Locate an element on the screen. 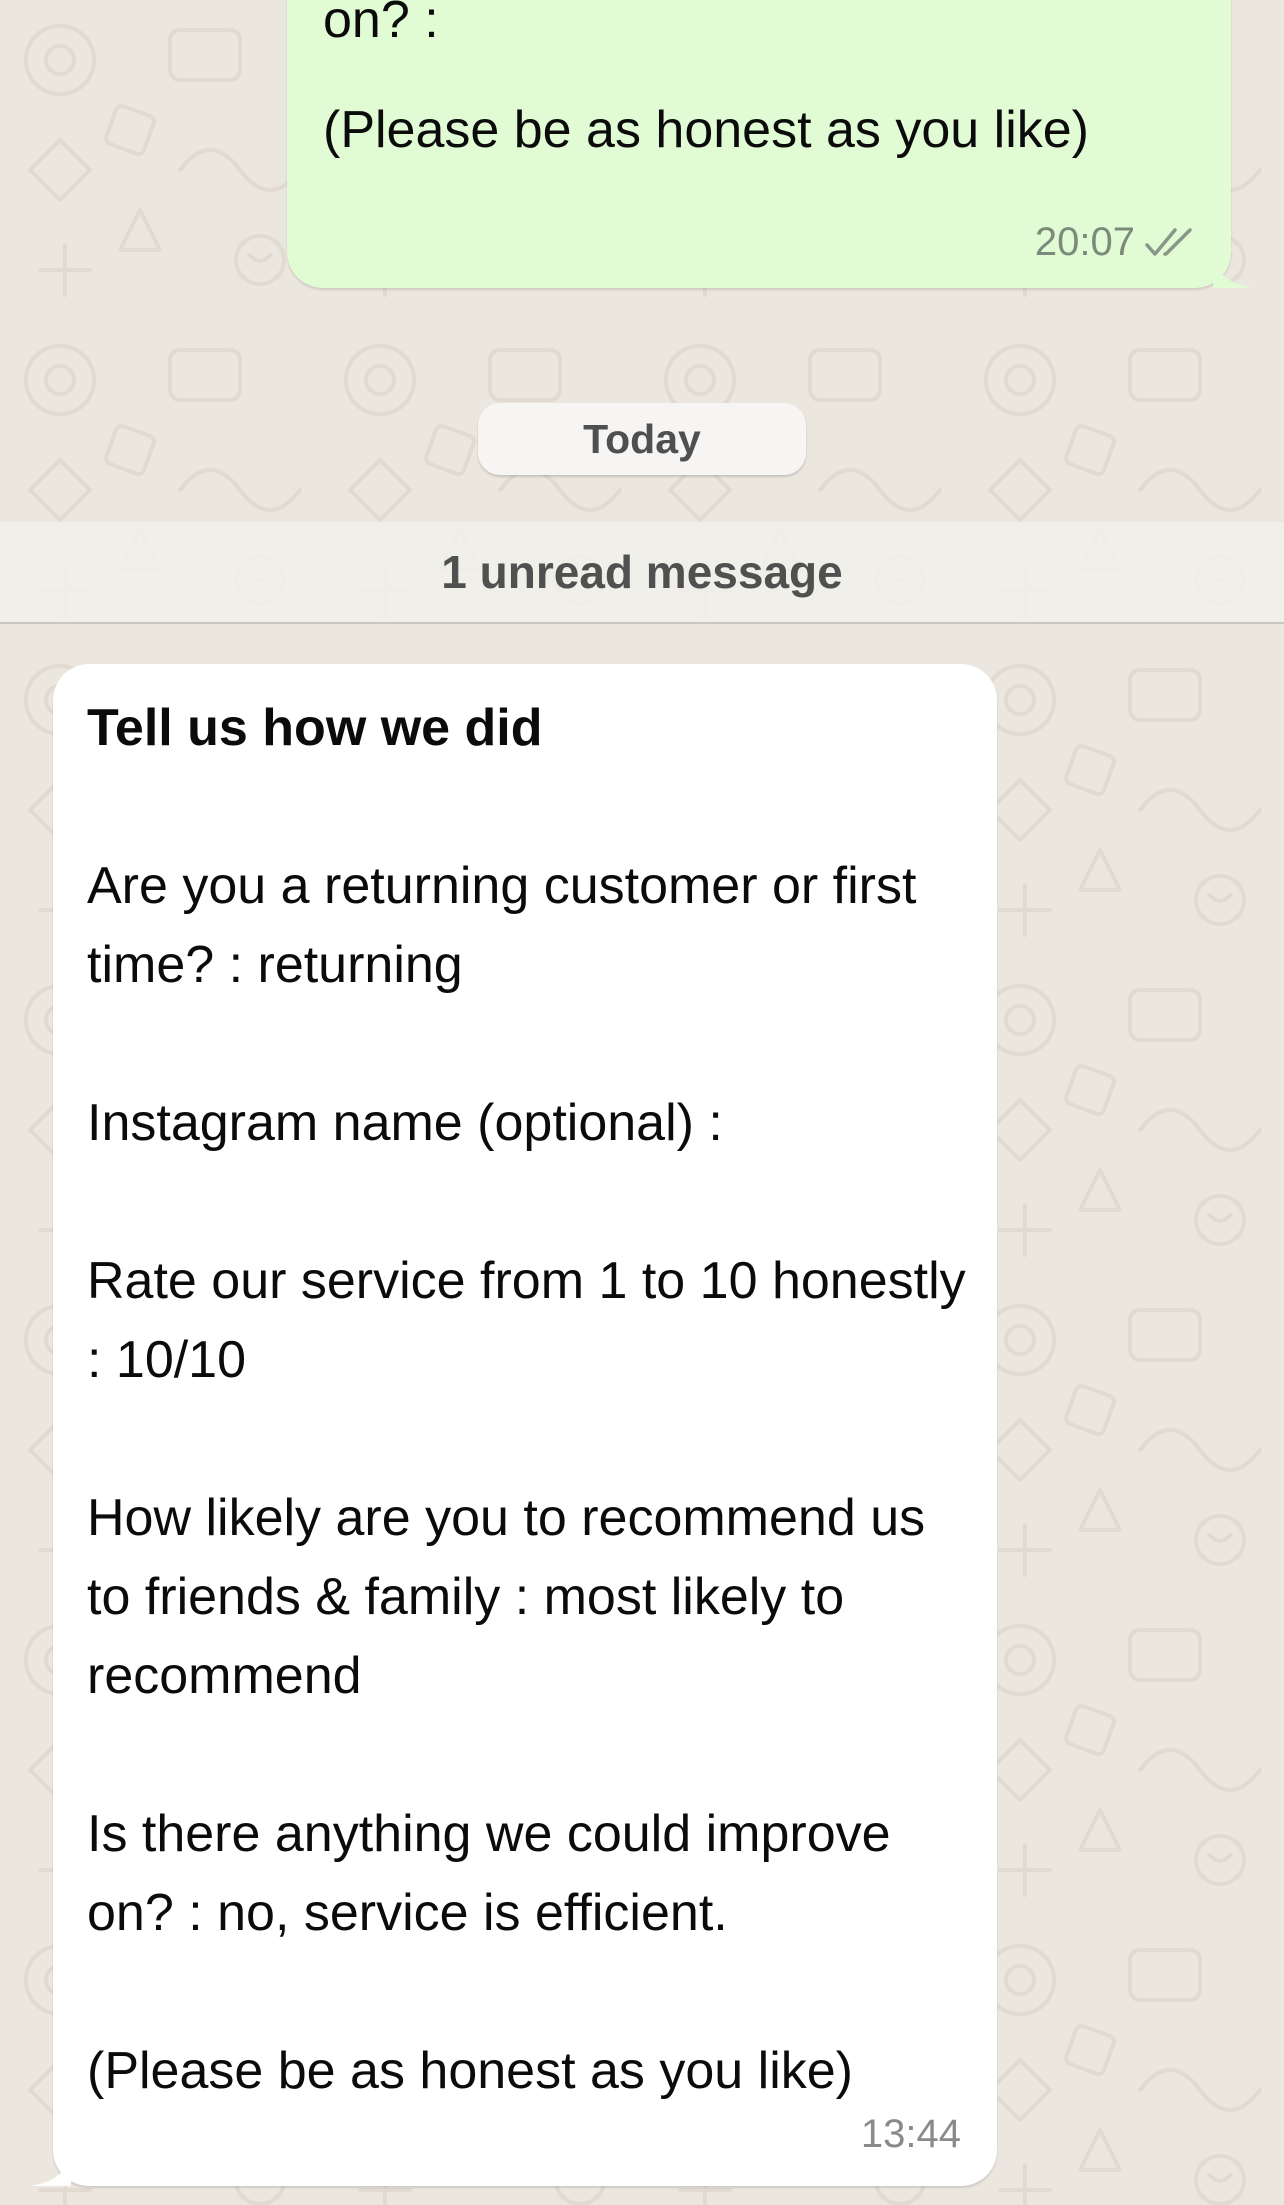  outgoing-message-line: (Please be as honest as you like) is located at coordinates (706, 130).